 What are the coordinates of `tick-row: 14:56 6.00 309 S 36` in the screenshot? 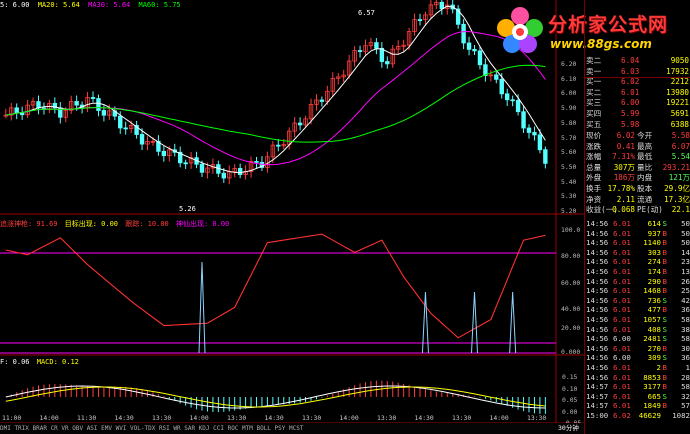 It's located at (637, 357).